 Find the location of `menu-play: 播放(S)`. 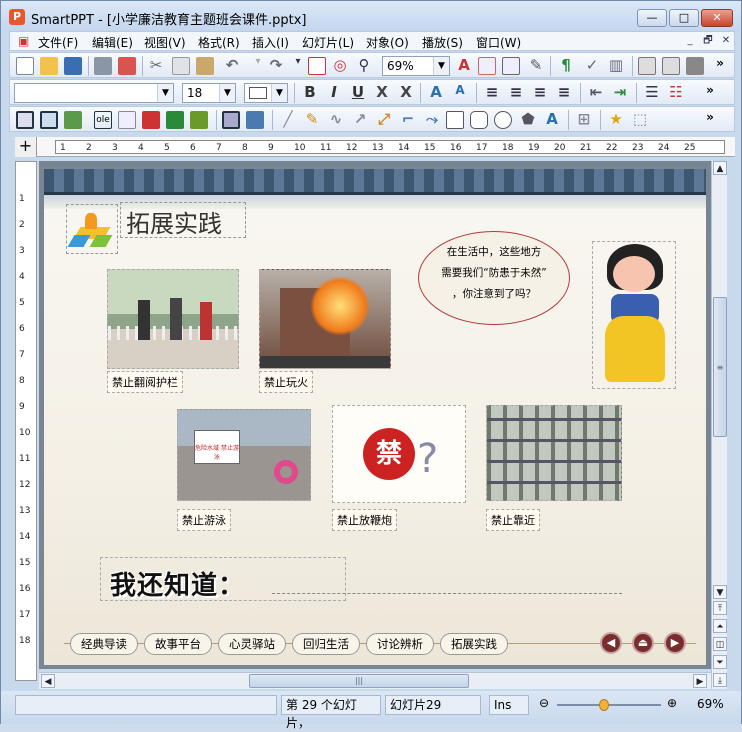

menu-play: 播放(S) is located at coordinates (442, 42).